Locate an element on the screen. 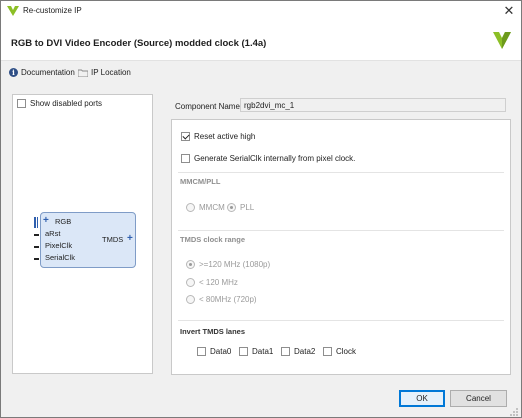  lane-clock-label: Clock is located at coordinates (346, 351).